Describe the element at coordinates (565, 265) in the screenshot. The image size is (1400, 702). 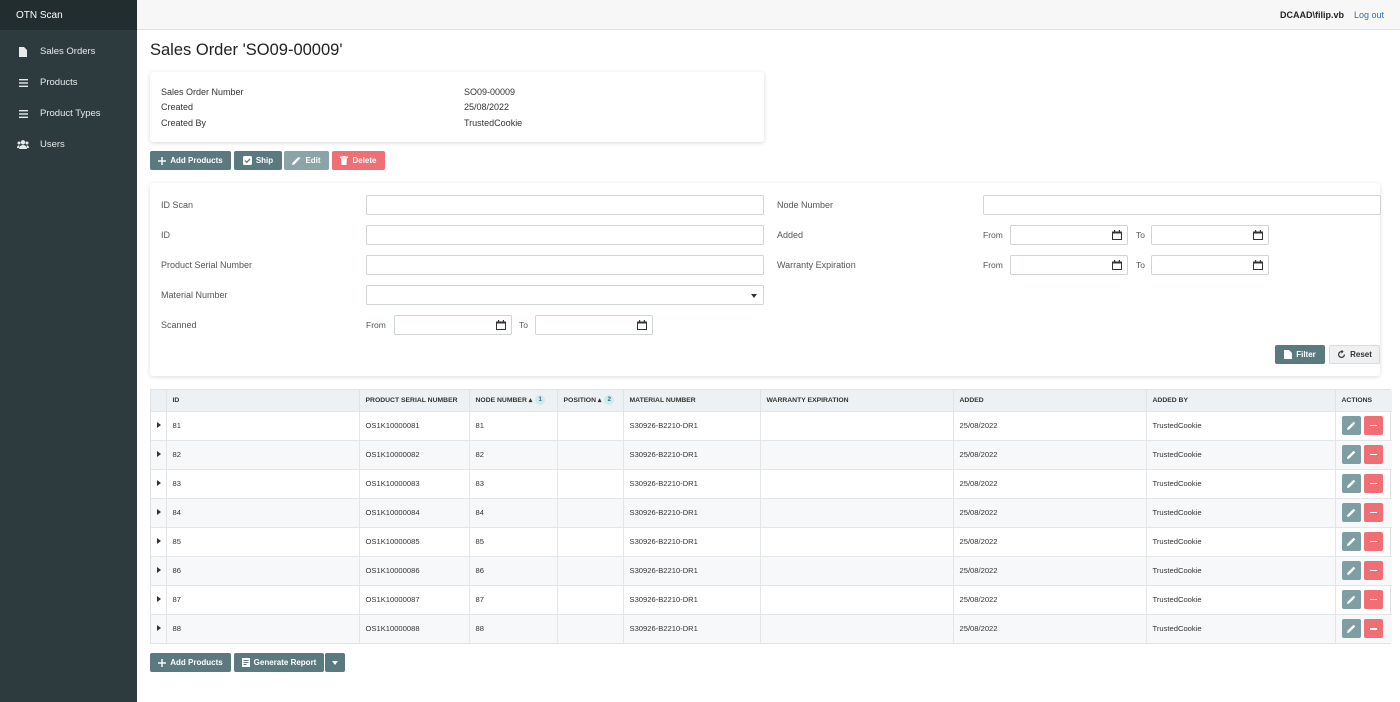
I see `product-serial-number-input` at that location.